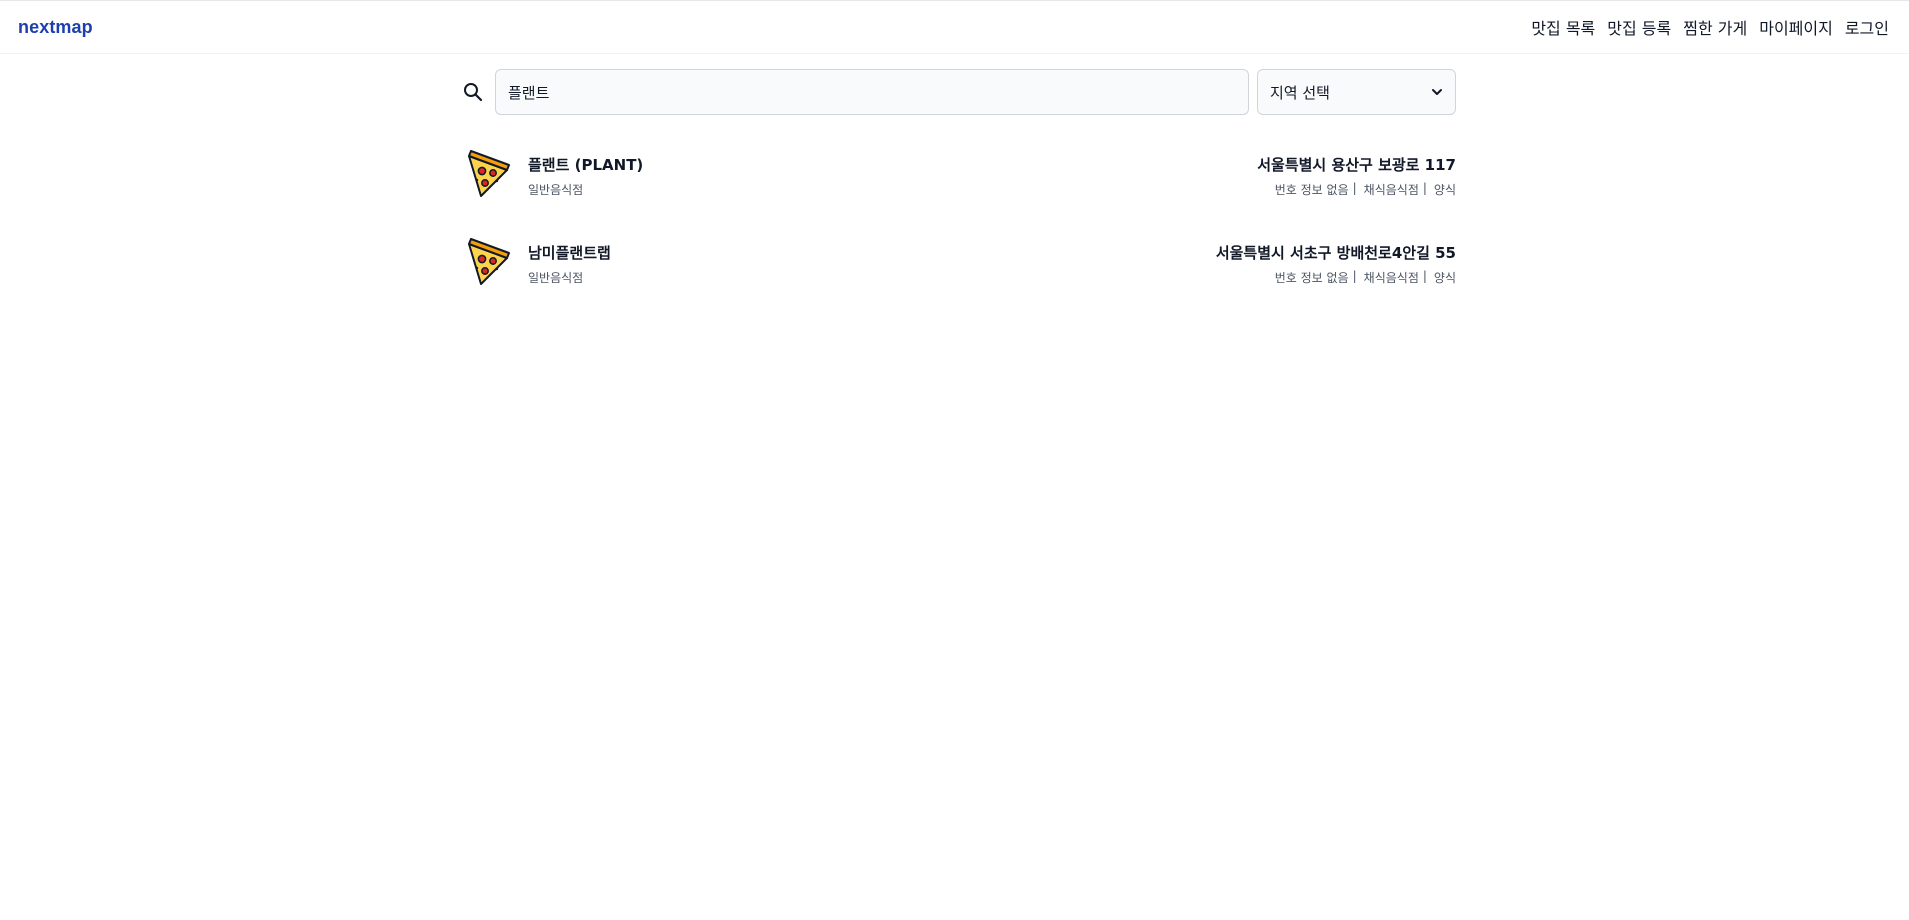 This screenshot has width=1909, height=920. I want to click on nav-register-restaurant: 맛집 등록, so click(1639, 27).